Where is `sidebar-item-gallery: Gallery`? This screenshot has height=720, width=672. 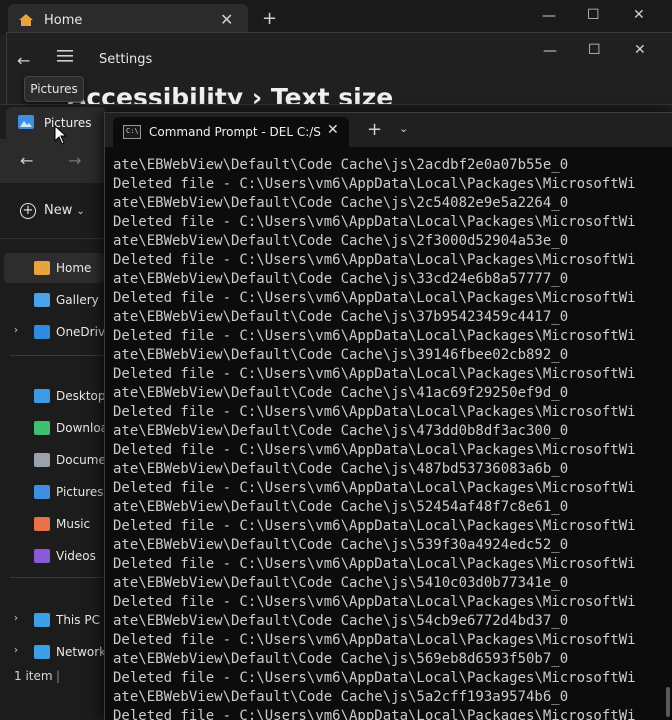
sidebar-item-gallery: Gallery is located at coordinates (54, 300).